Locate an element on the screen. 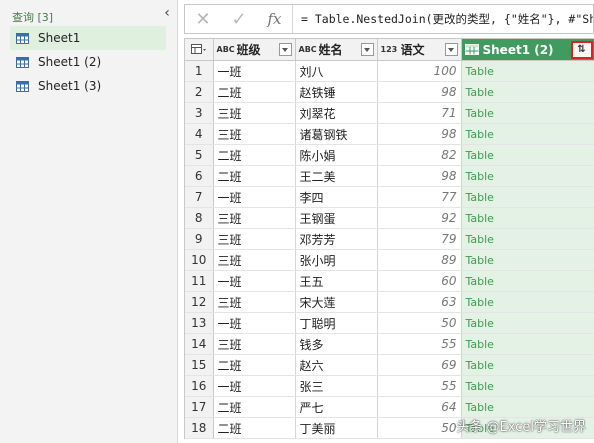 The width and height of the screenshot is (594, 443). row-number: 3 is located at coordinates (199, 113).